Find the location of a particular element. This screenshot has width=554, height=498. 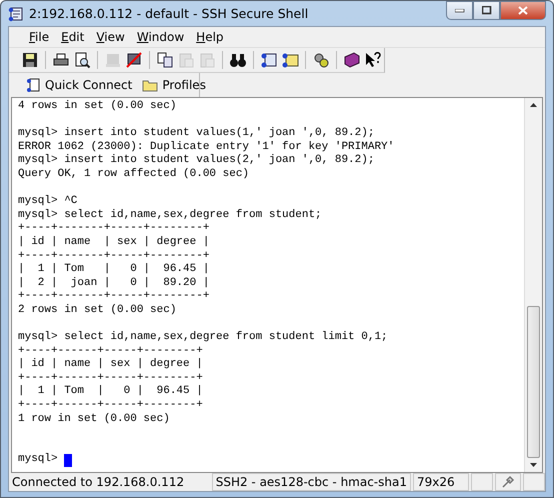

terminal-line: mysql> select id,name,sex,degree from student limit 0,1; is located at coordinates (203, 338).